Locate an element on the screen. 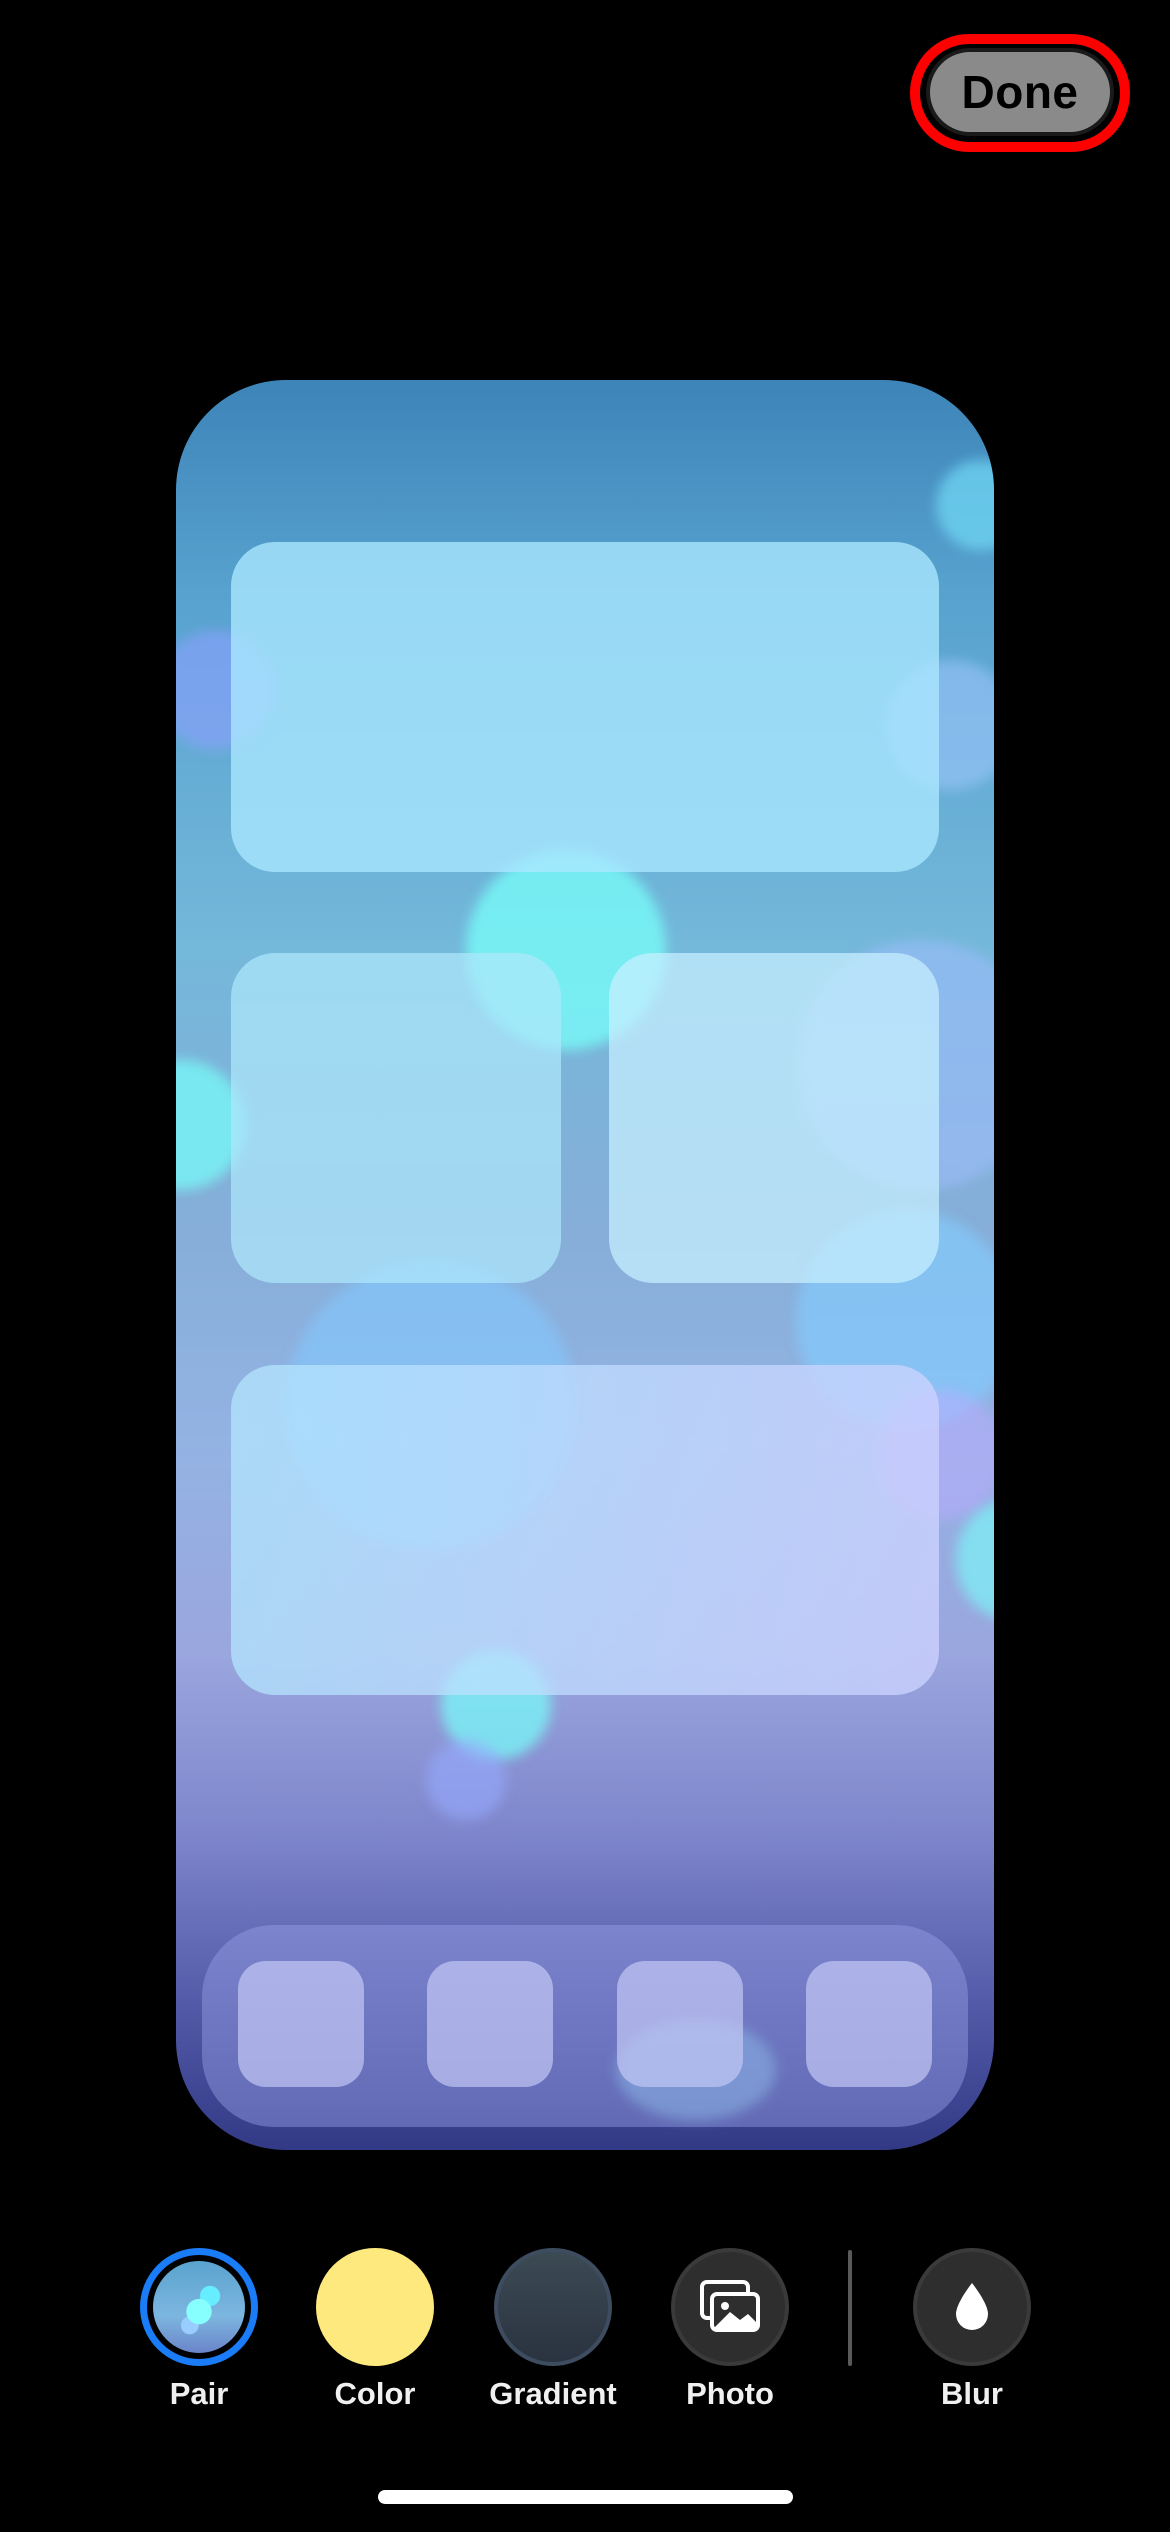 Image resolution: width=1170 pixels, height=2532 pixels. done-button: Done is located at coordinates (1020, 92).